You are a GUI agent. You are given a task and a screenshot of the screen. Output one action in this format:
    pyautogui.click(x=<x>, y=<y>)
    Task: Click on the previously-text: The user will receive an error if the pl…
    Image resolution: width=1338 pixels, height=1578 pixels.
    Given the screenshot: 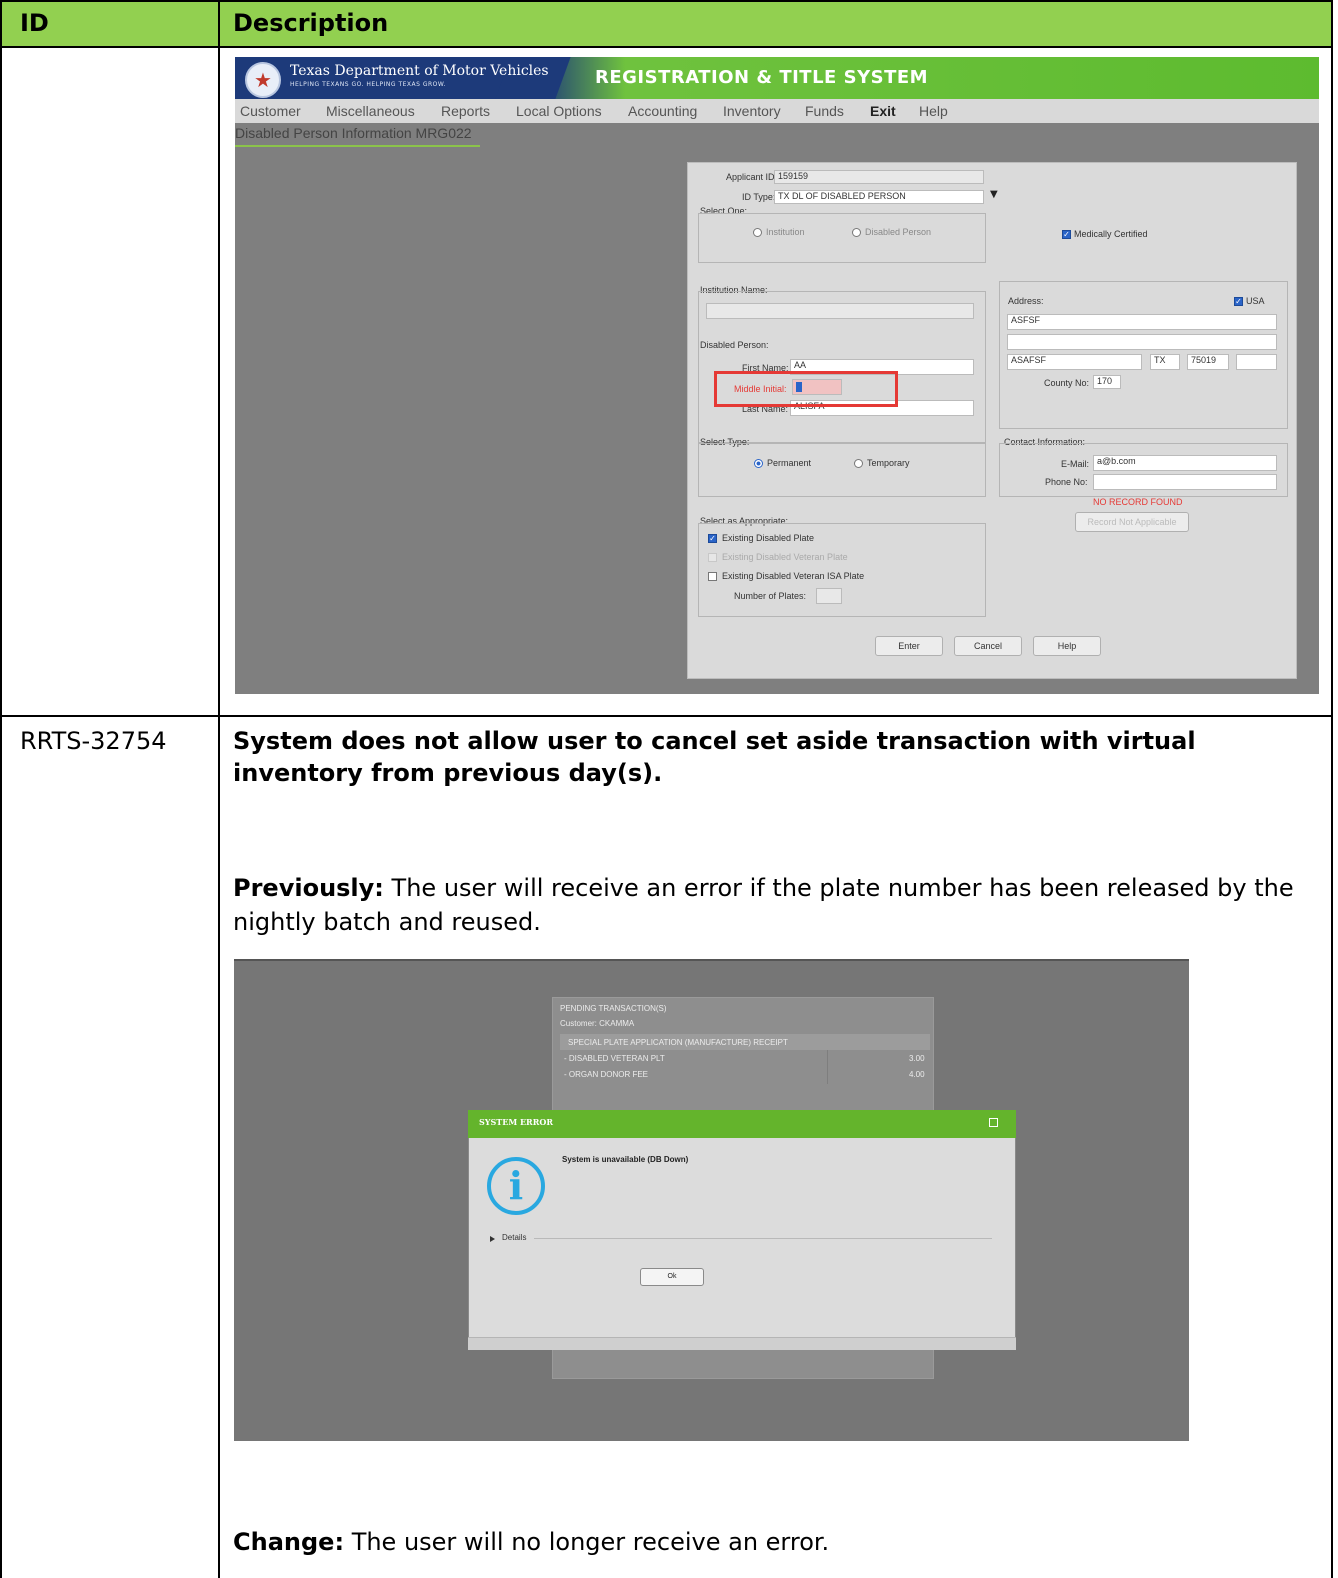 What is the action you would take?
    pyautogui.click(x=763, y=905)
    